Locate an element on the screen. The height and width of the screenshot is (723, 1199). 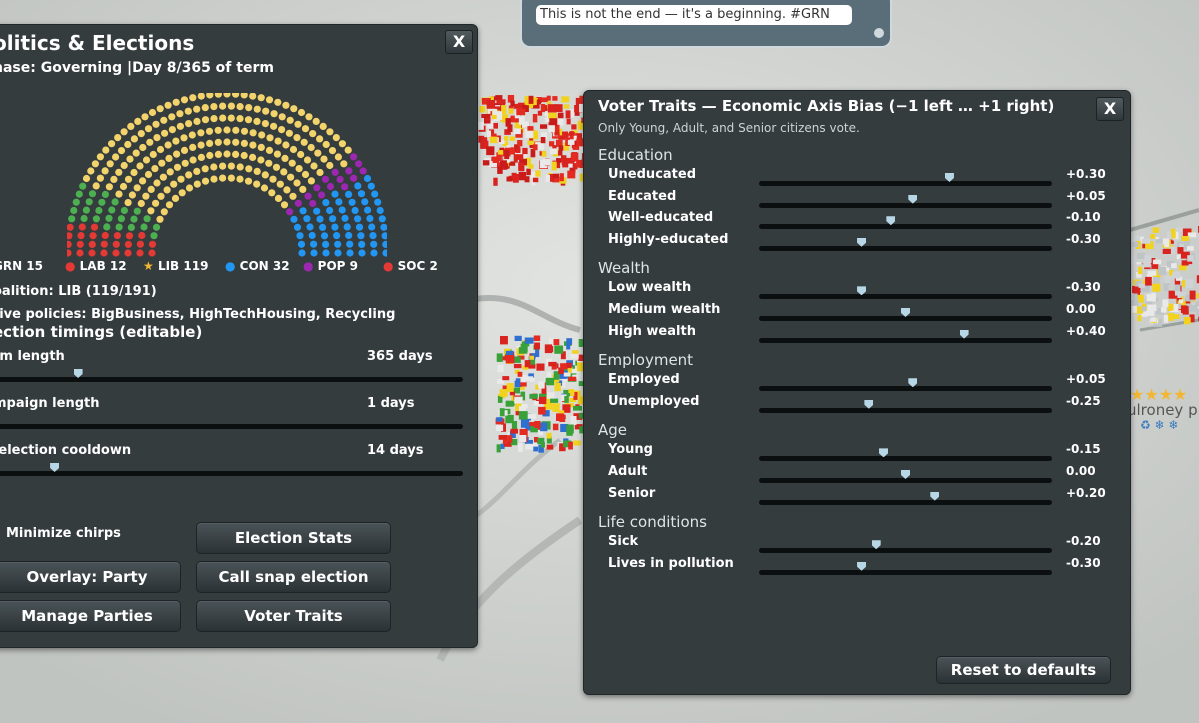
manage-parties-button: Manage Parties is located at coordinates (90, 616).